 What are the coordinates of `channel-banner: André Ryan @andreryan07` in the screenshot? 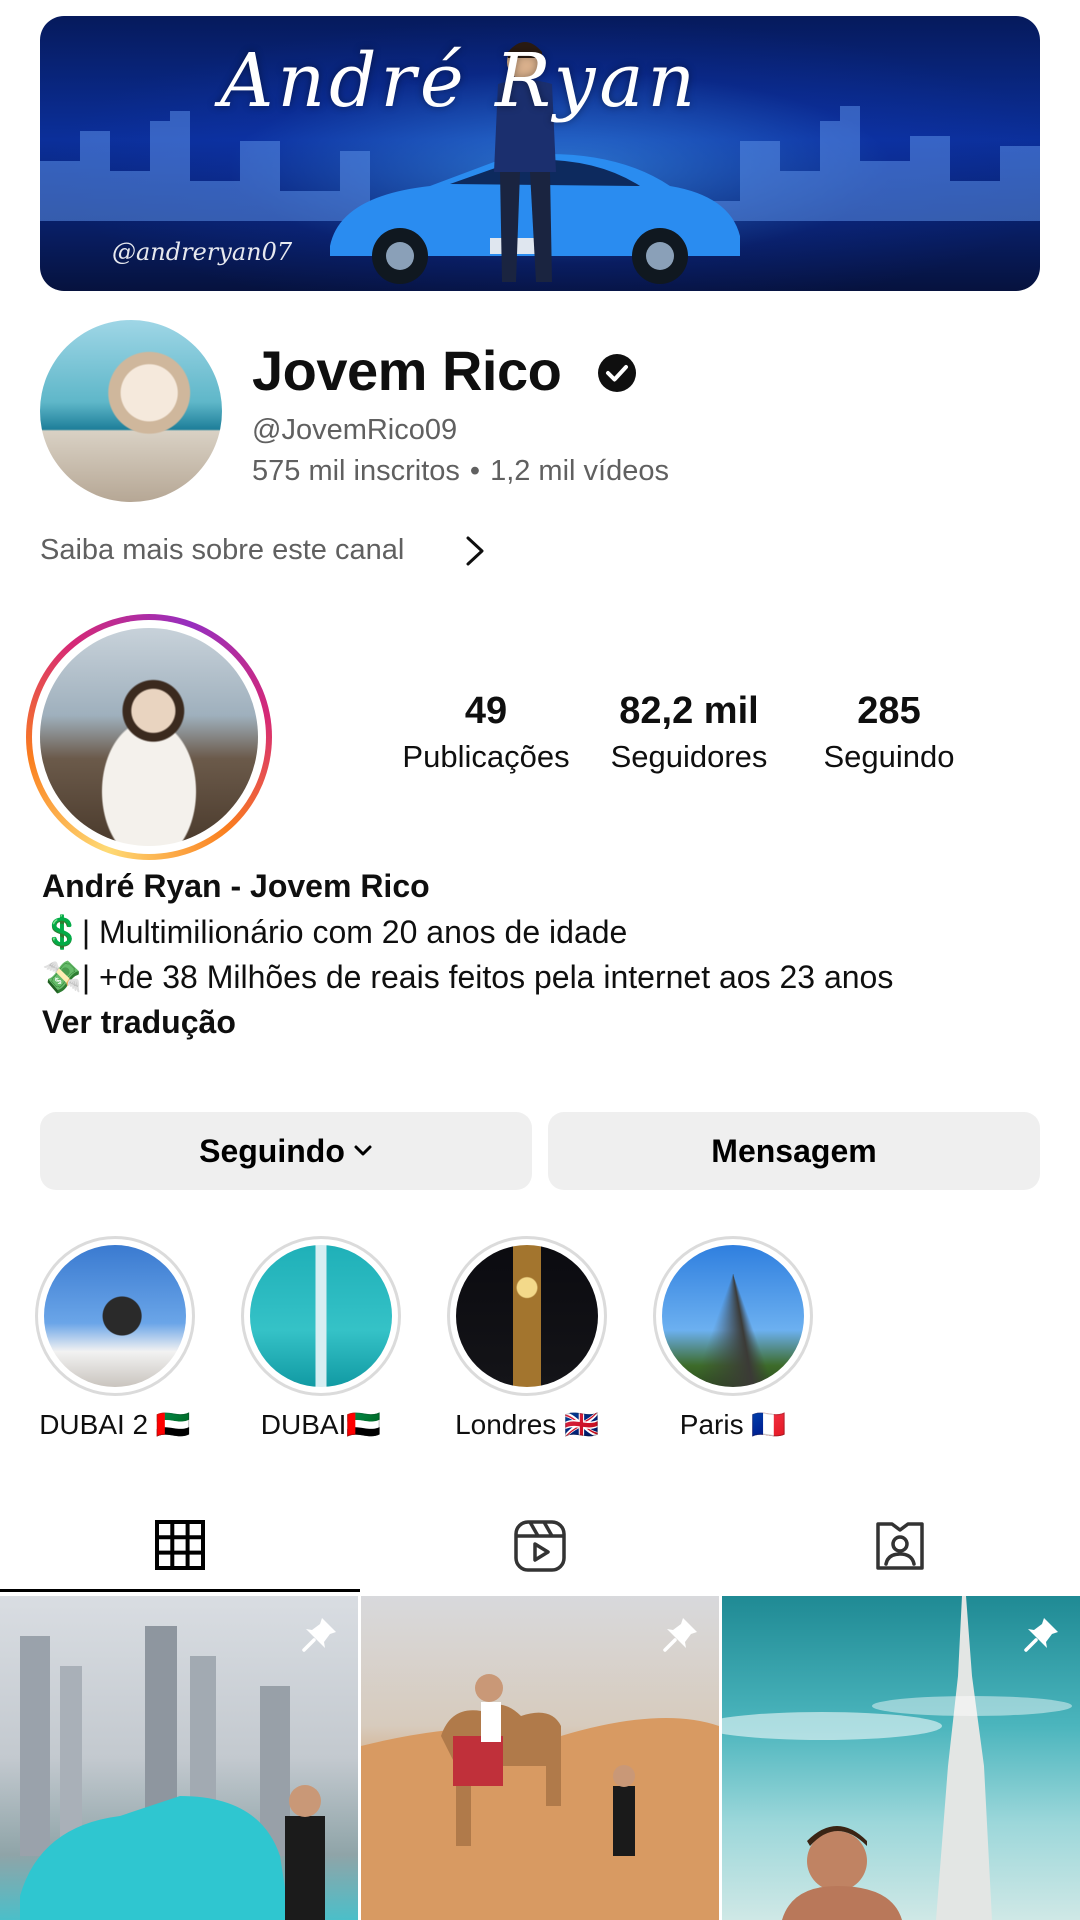 It's located at (540, 153).